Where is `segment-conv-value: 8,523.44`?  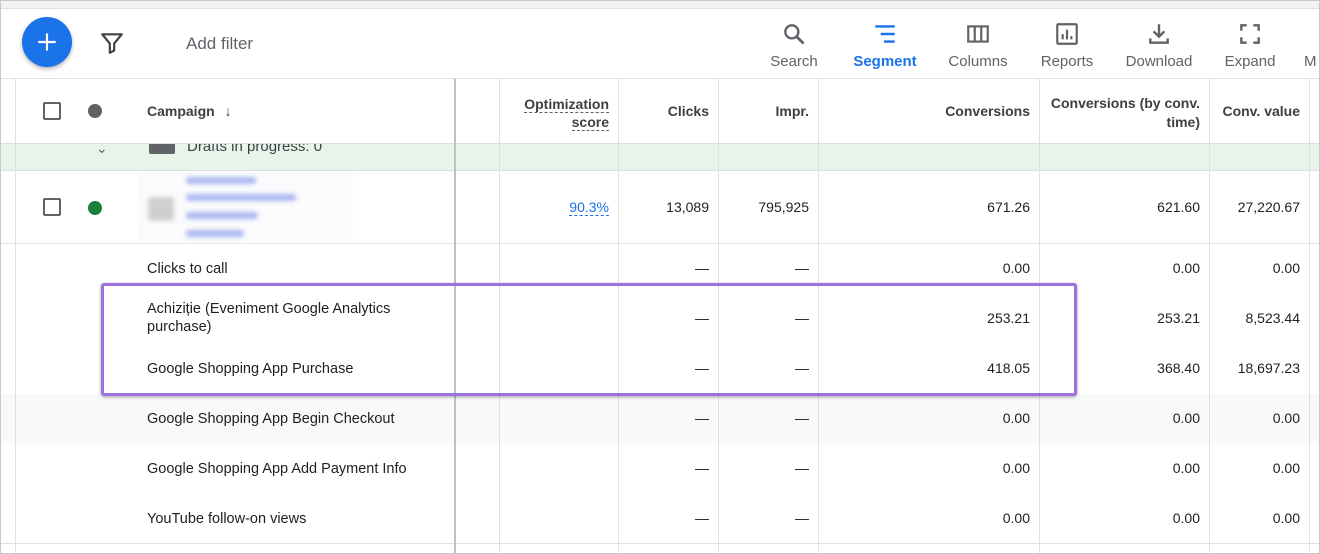
segment-conv-value: 8,523.44 is located at coordinates (1273, 318).